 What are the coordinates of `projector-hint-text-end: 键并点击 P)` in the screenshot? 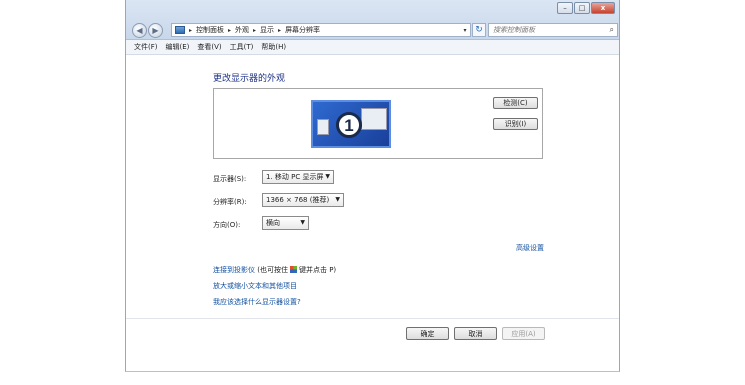 It's located at (317, 270).